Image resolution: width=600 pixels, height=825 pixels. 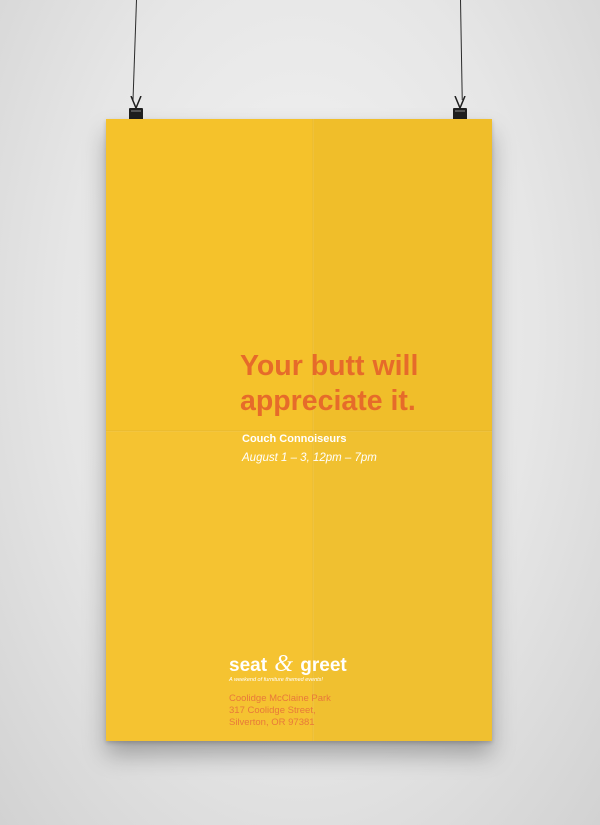 I want to click on hanging-wire-right, so click(x=461, y=50).